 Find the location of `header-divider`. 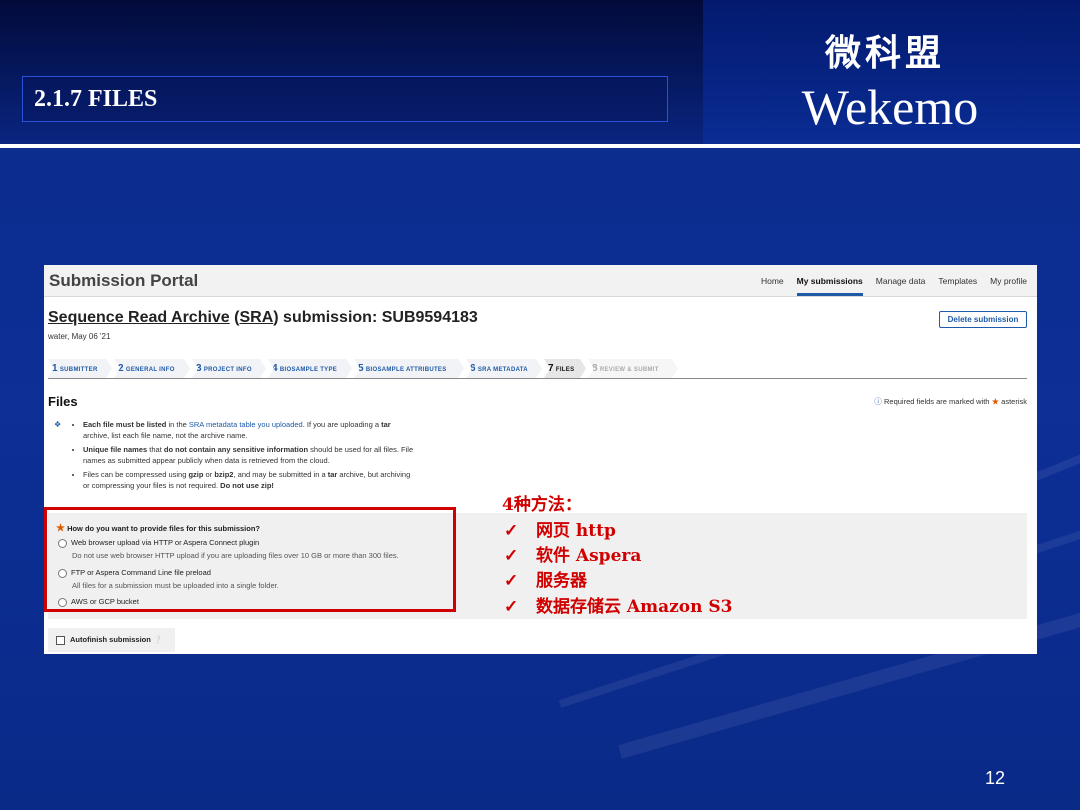

header-divider is located at coordinates (540, 146).